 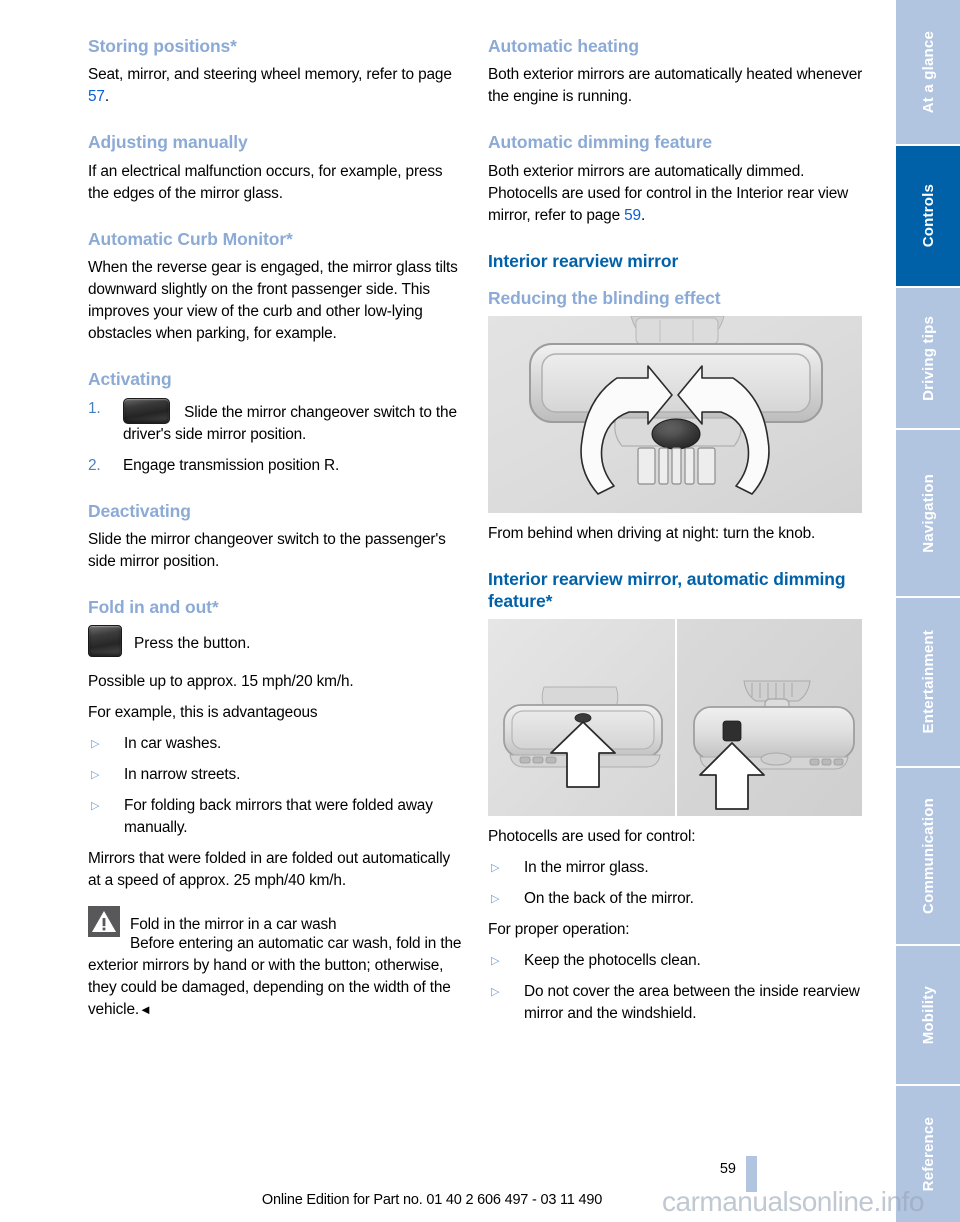 I want to click on fold-button-row: Press the button., so click(x=276, y=641).